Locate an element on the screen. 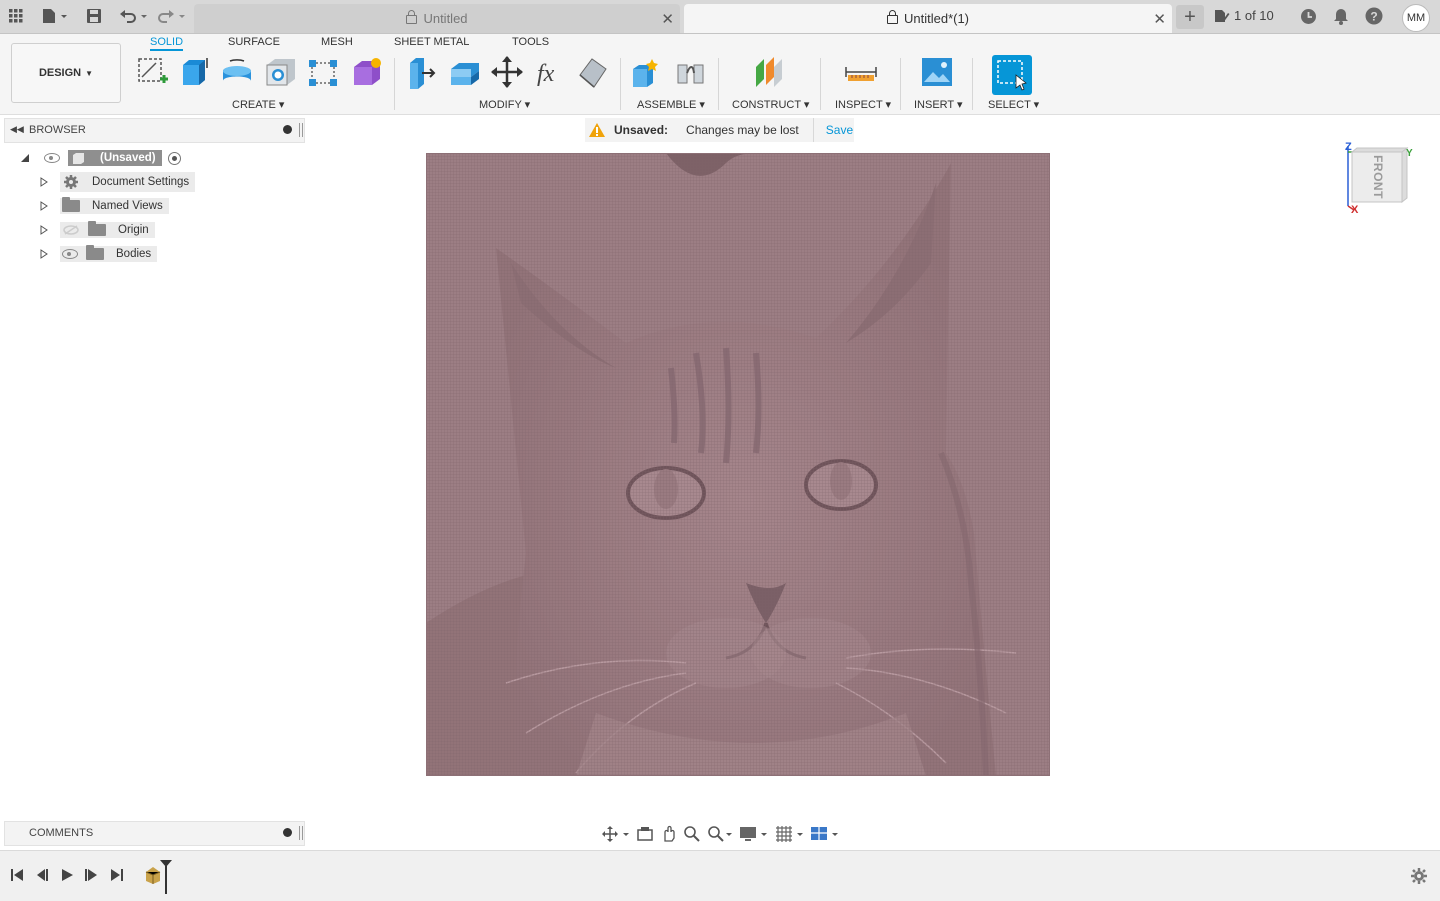  timeline-settings-gear-icon is located at coordinates (1419, 876).